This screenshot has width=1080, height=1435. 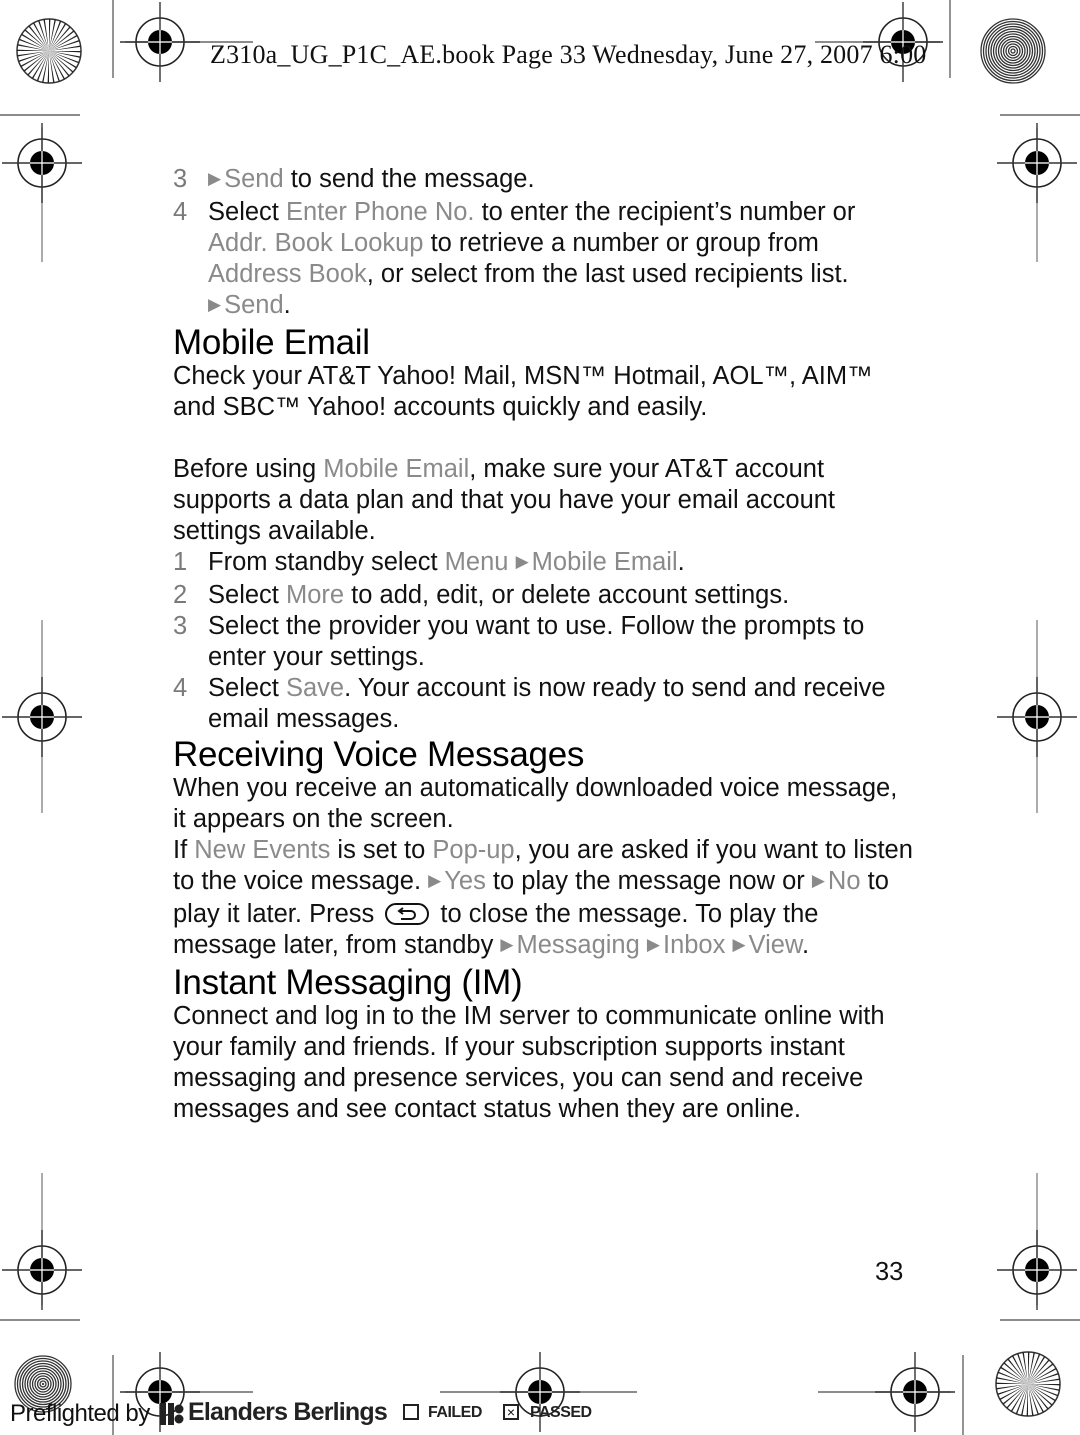 I want to click on failed-checkbox, so click(x=411, y=1412).